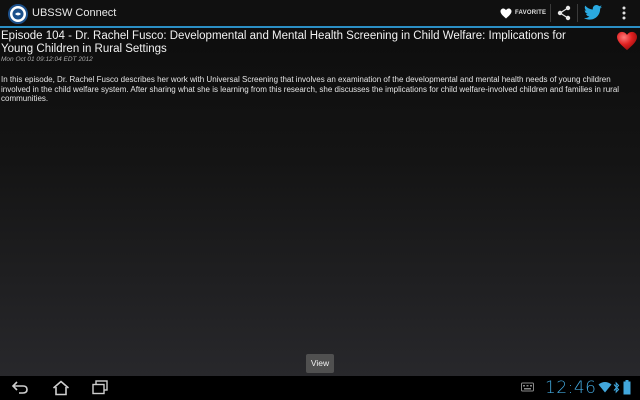 This screenshot has width=640, height=400. What do you see at coordinates (627, 387) in the screenshot?
I see `battery-icon` at bounding box center [627, 387].